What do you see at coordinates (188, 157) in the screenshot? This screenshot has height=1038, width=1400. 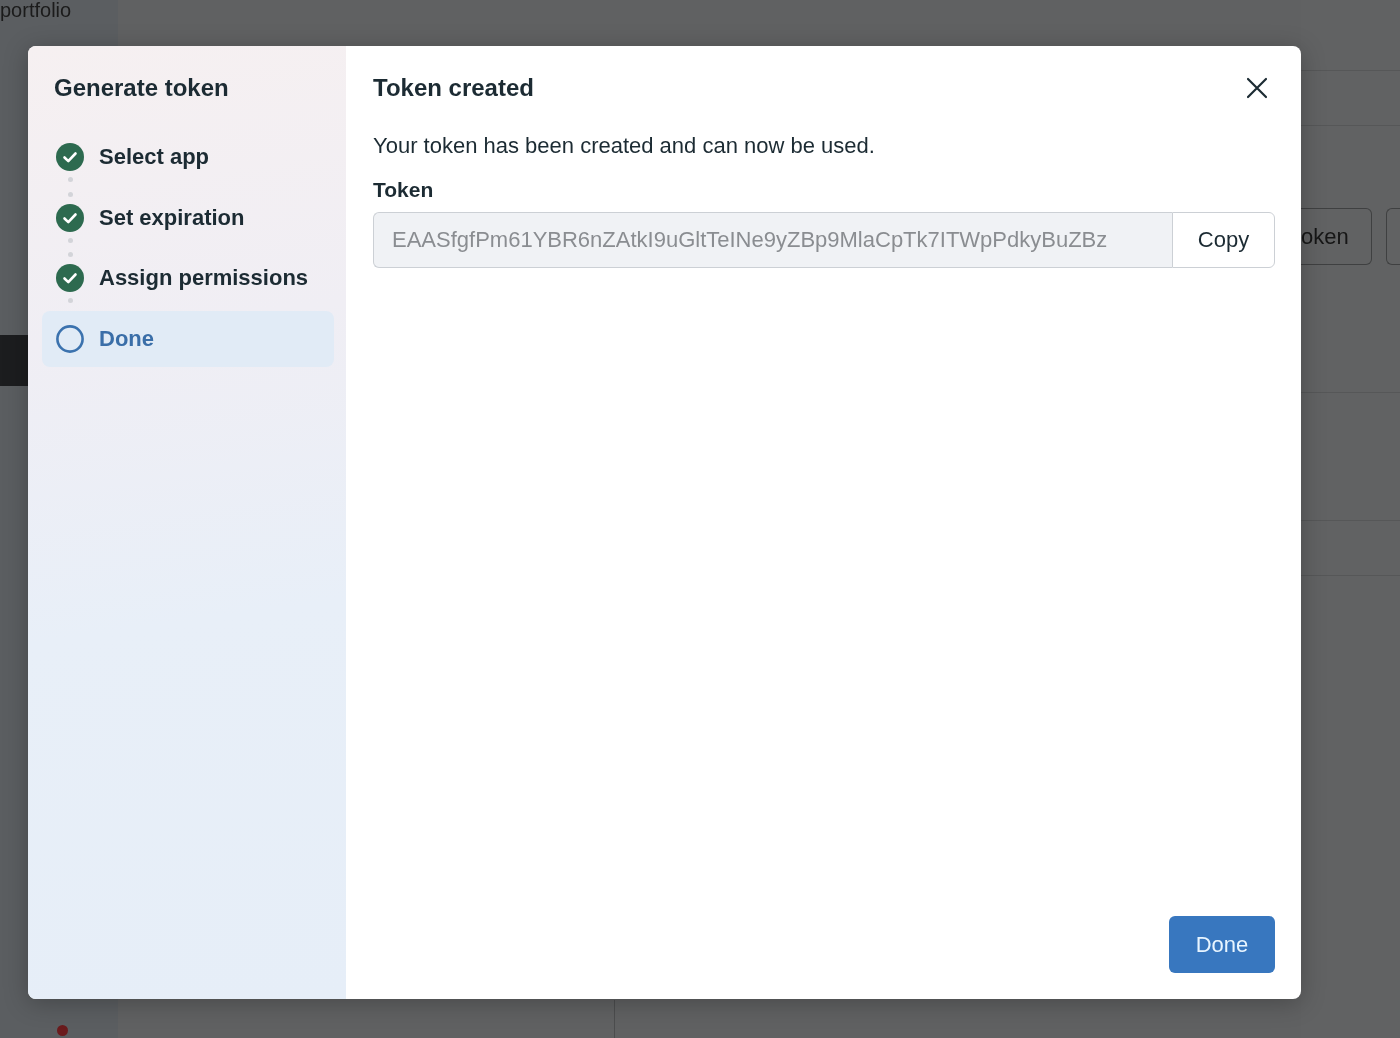 I see `step-item: Select app` at bounding box center [188, 157].